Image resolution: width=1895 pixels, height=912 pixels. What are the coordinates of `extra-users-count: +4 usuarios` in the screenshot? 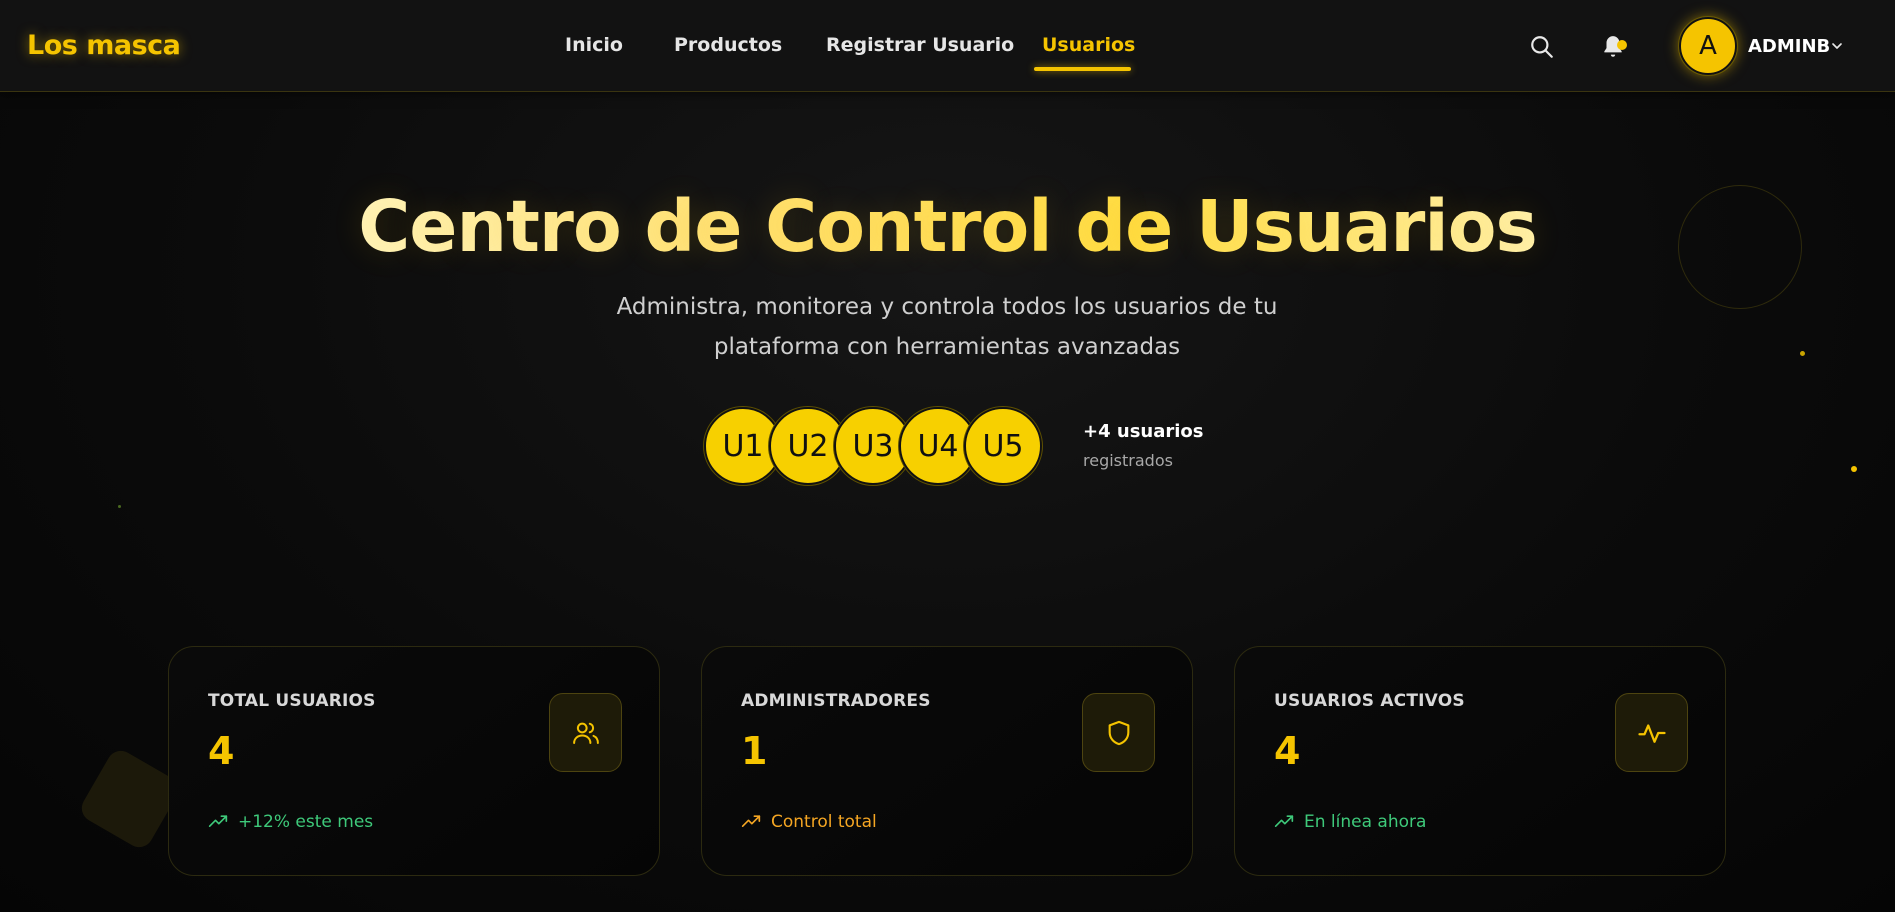 It's located at (1143, 431).